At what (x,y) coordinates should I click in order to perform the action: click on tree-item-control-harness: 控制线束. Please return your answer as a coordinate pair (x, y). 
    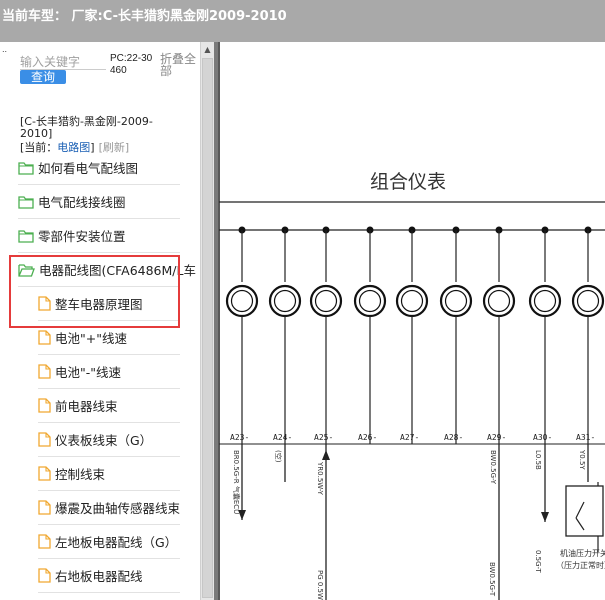
    Looking at the image, I should click on (109, 474).